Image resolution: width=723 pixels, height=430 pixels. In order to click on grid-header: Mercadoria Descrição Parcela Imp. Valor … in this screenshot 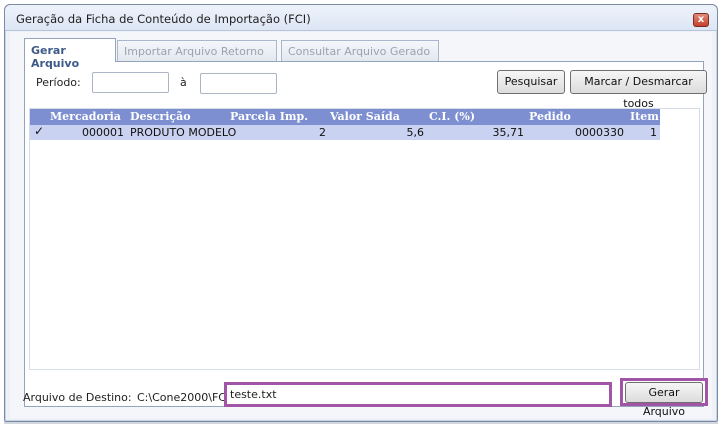, I will do `click(345, 117)`.